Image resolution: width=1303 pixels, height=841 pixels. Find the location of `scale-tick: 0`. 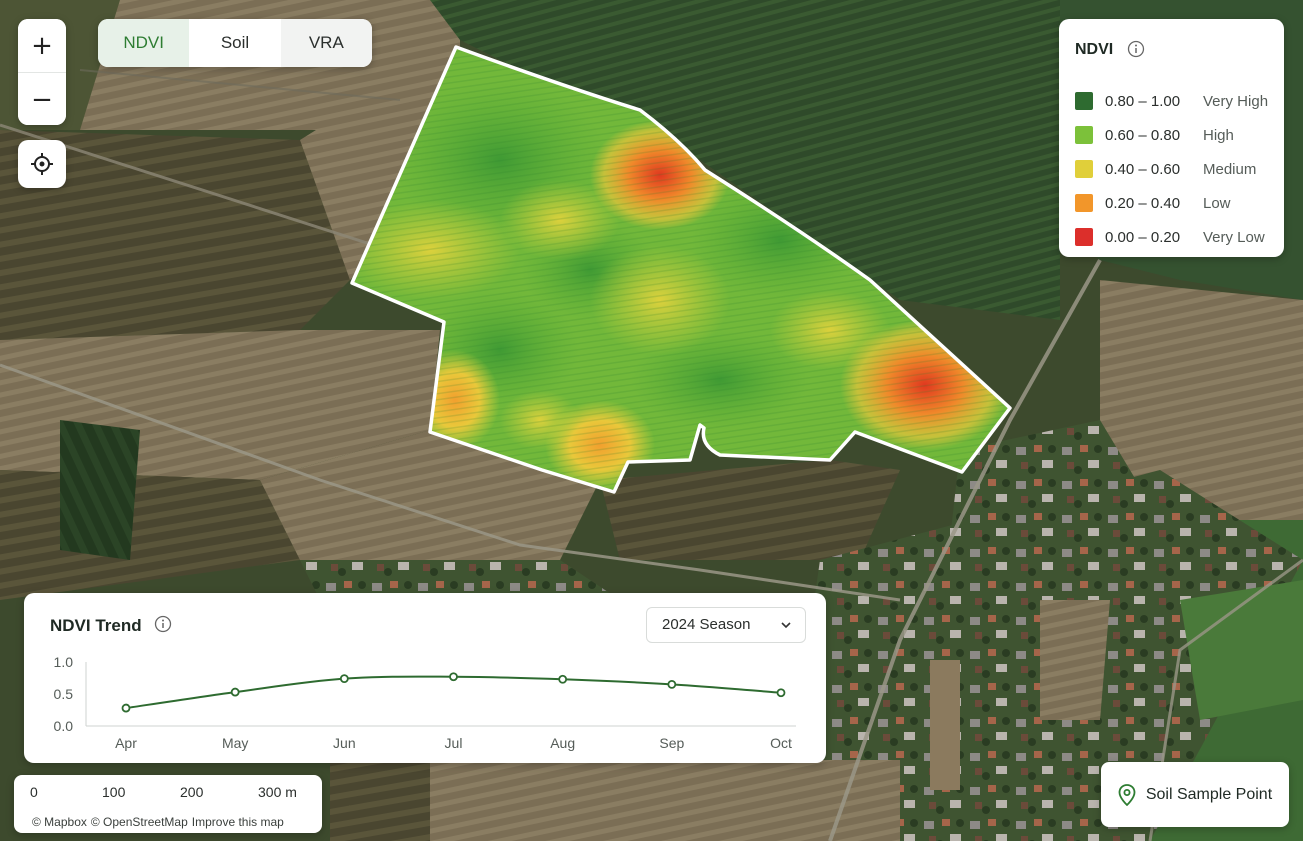

scale-tick: 0 is located at coordinates (34, 792).